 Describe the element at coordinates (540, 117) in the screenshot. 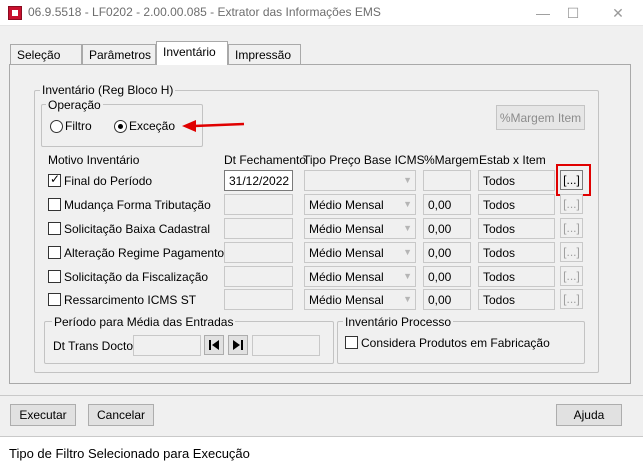

I see `margem-item-button: %Margem Item` at that location.